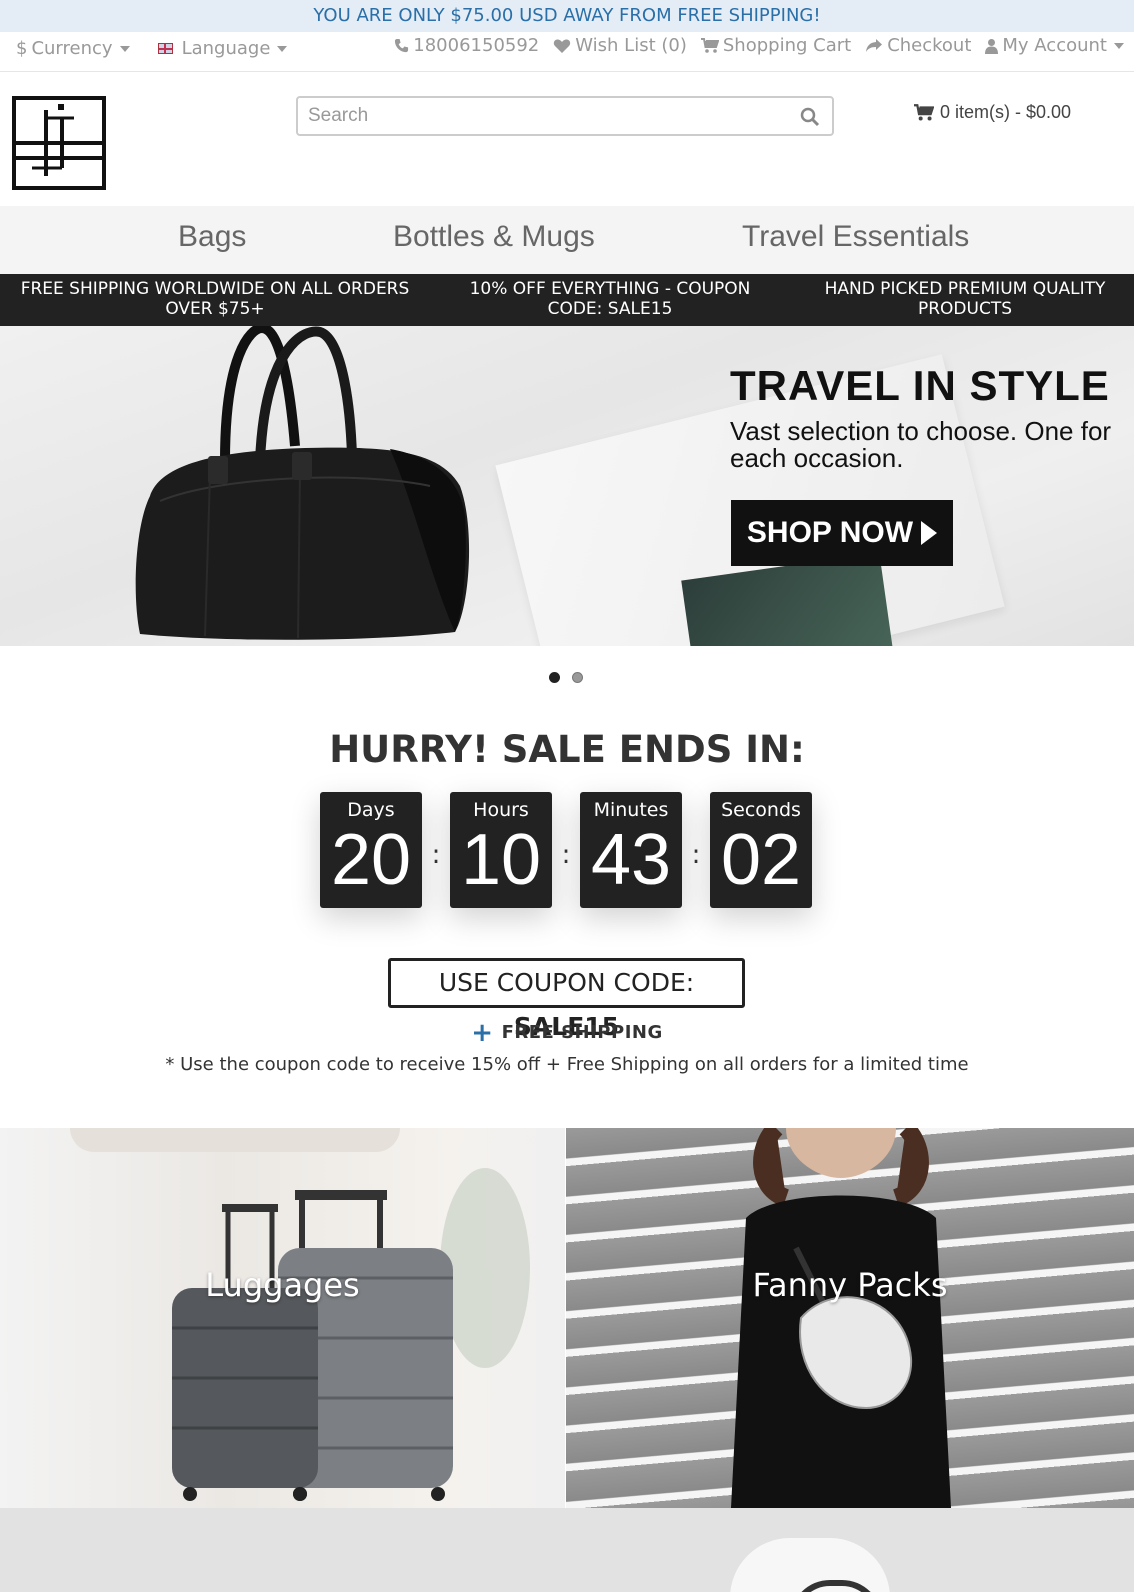  What do you see at coordinates (402, 45) in the screenshot?
I see `phone-icon` at bounding box center [402, 45].